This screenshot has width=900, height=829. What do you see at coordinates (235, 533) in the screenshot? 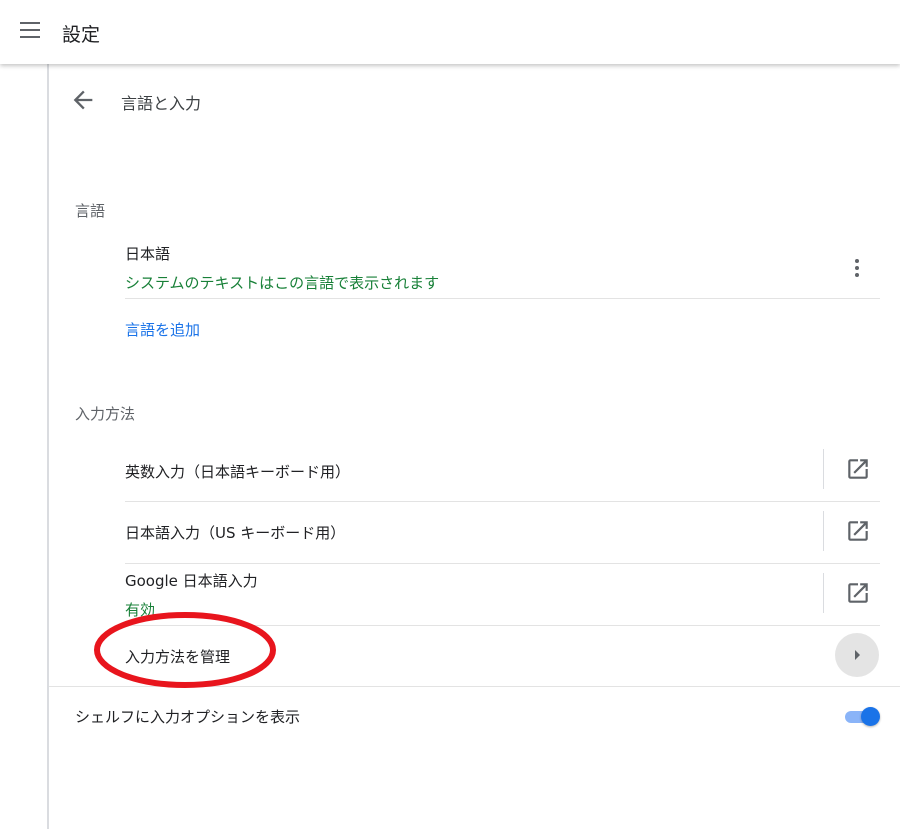
I see `input-method-label: 日本語入力（US キーボード用）` at bounding box center [235, 533].